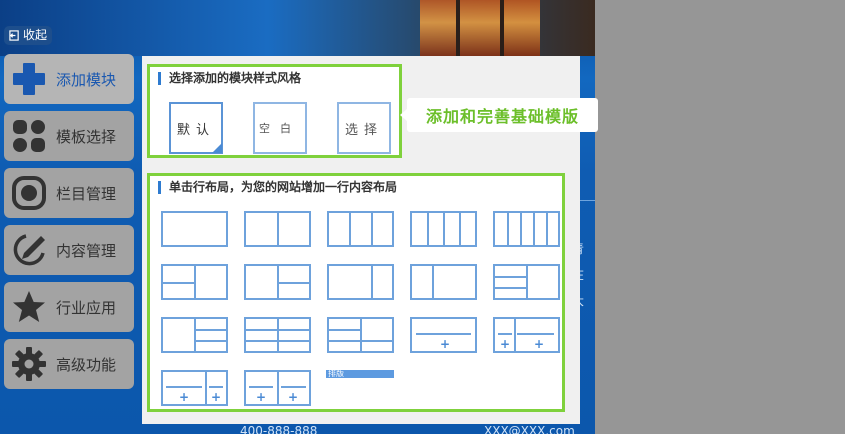  I want to click on layout-tab-2-wide-narrow: + +, so click(194, 388).